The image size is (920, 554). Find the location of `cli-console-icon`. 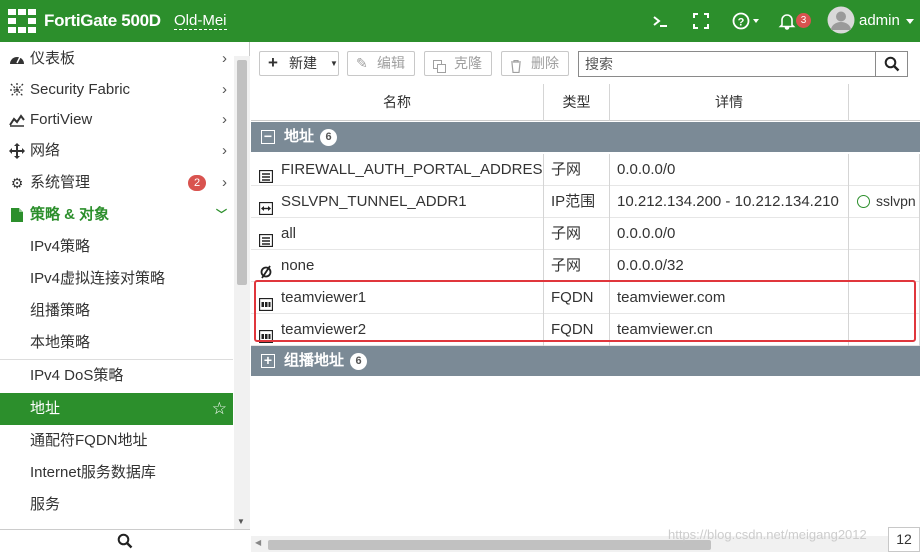

cli-console-icon is located at coordinates (660, 21).